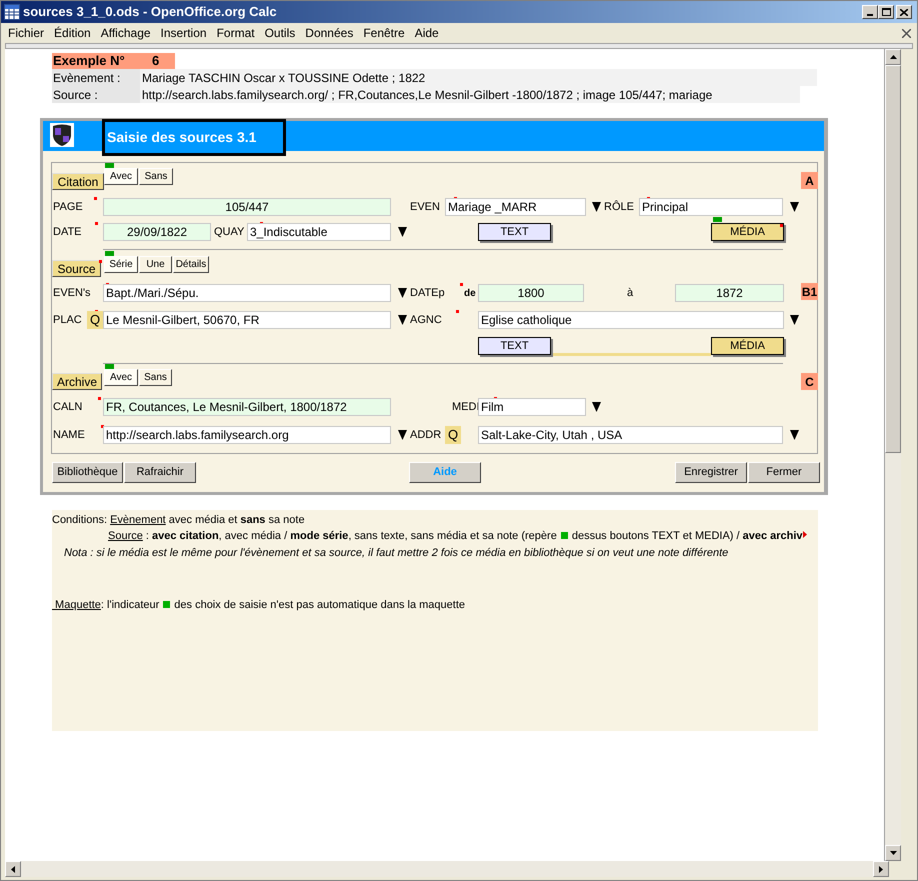  What do you see at coordinates (809, 180) in the screenshot?
I see `section-badge: A` at bounding box center [809, 180].